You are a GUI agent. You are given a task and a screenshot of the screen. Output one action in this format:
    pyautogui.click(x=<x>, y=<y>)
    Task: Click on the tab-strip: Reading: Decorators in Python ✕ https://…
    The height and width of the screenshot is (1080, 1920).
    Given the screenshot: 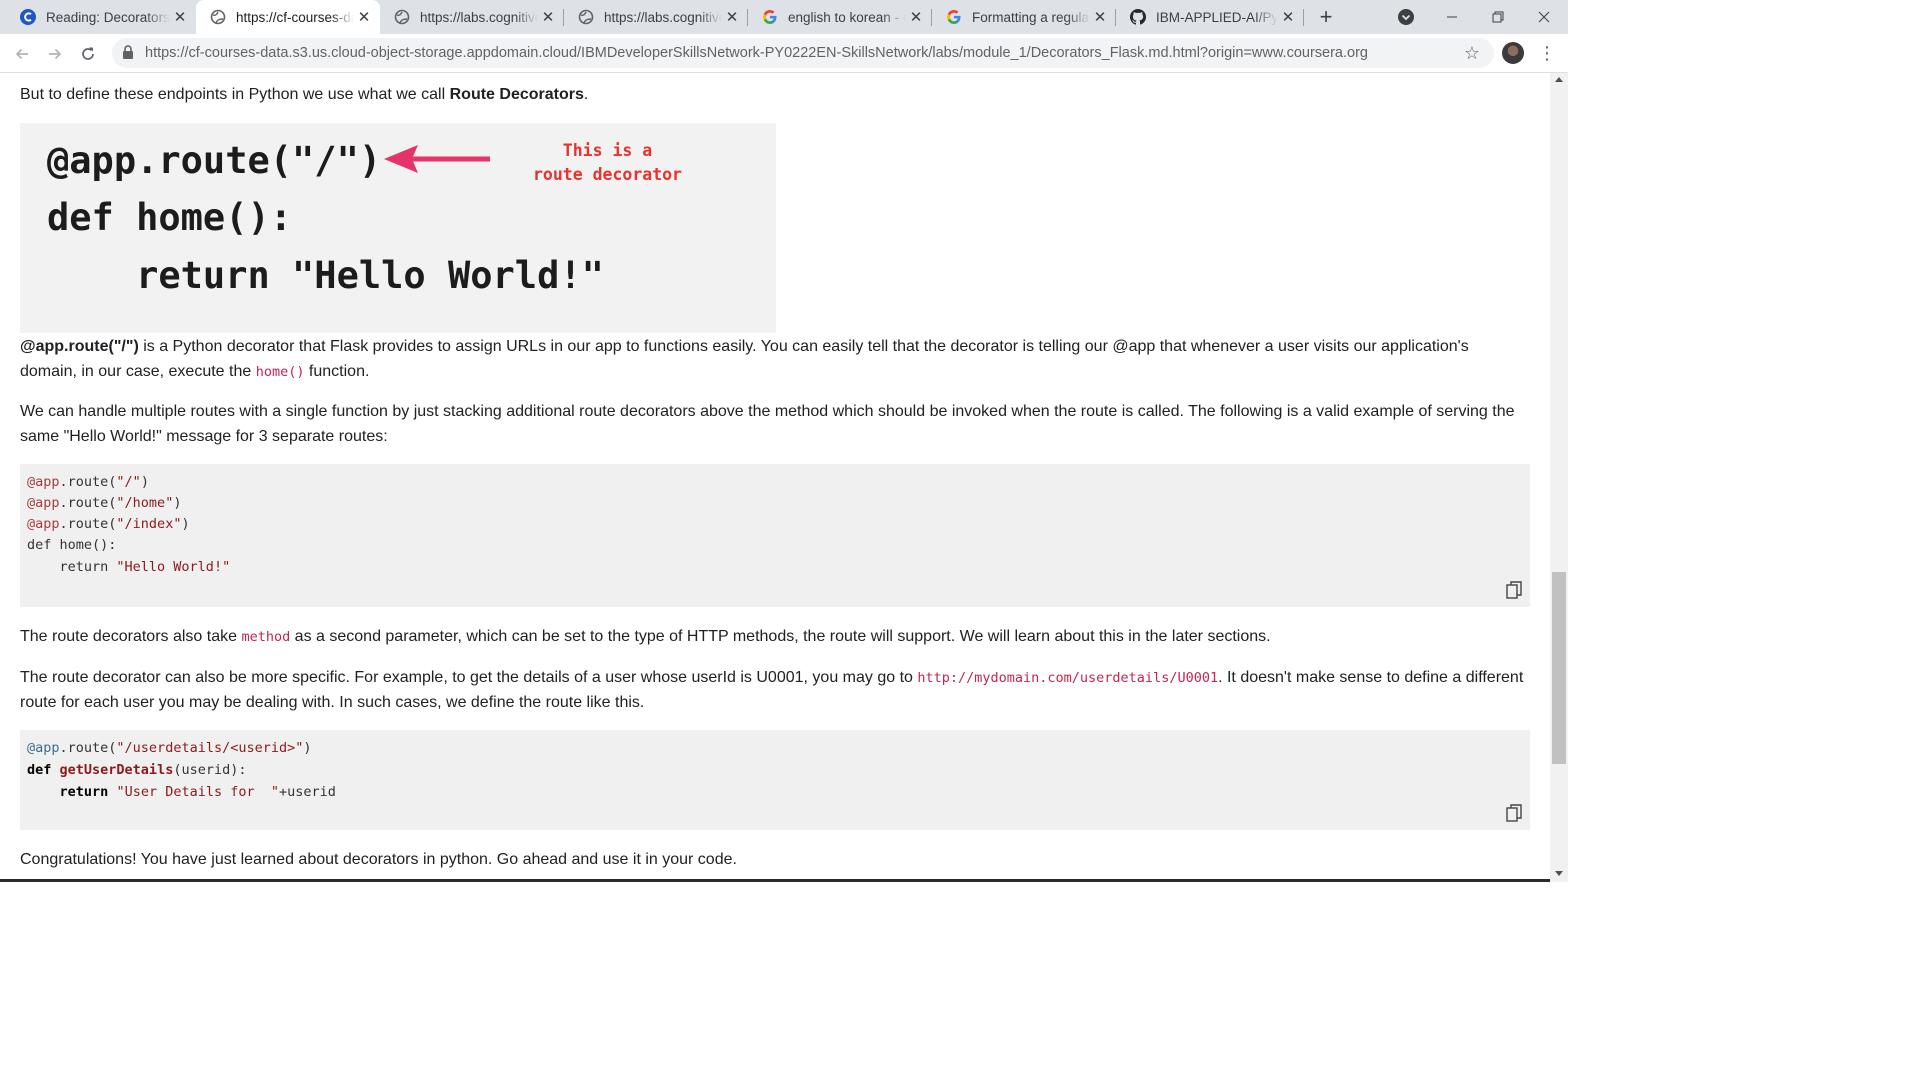 What is the action you would take?
    pyautogui.click(x=784, y=17)
    